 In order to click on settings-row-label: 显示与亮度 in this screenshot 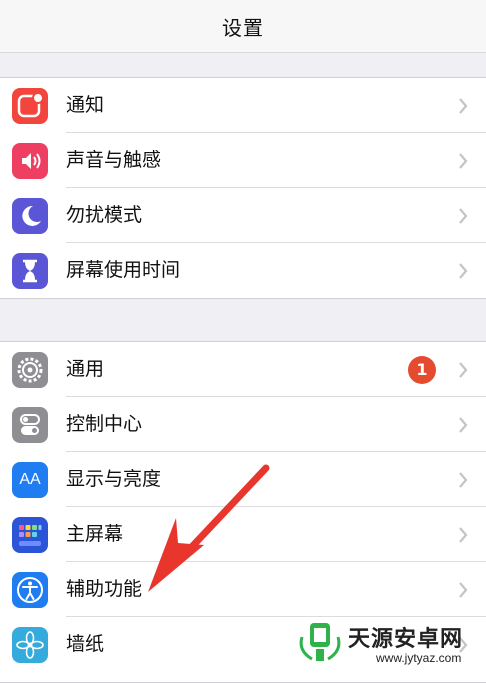, I will do `click(114, 479)`.